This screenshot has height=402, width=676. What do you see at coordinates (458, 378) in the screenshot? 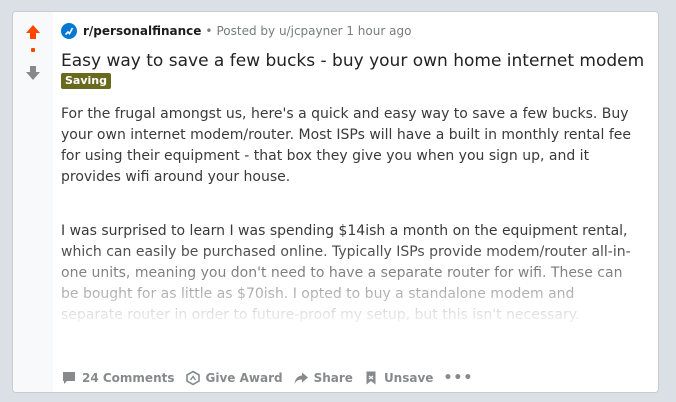
I see `more-options-button: •••` at bounding box center [458, 378].